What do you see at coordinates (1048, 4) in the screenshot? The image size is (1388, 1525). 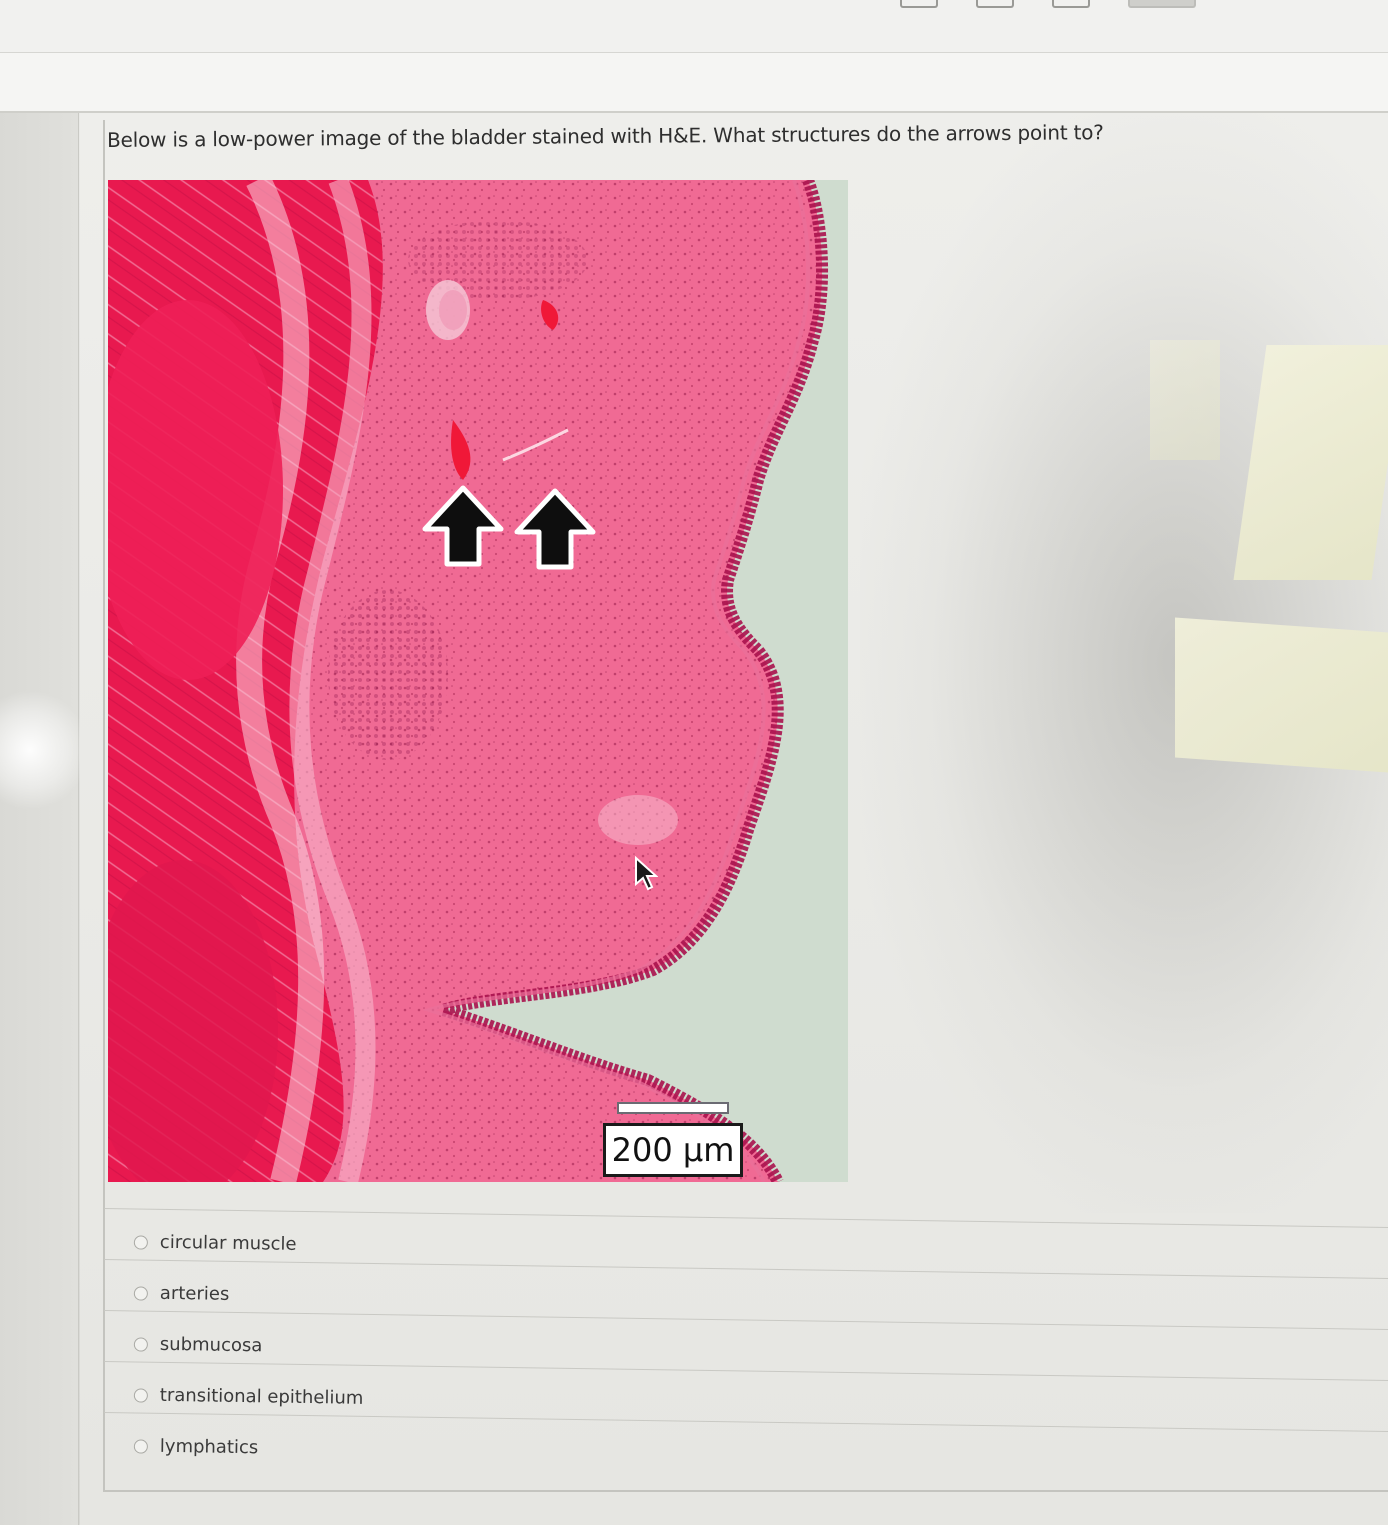 I see `nav-icon-strip` at bounding box center [1048, 4].